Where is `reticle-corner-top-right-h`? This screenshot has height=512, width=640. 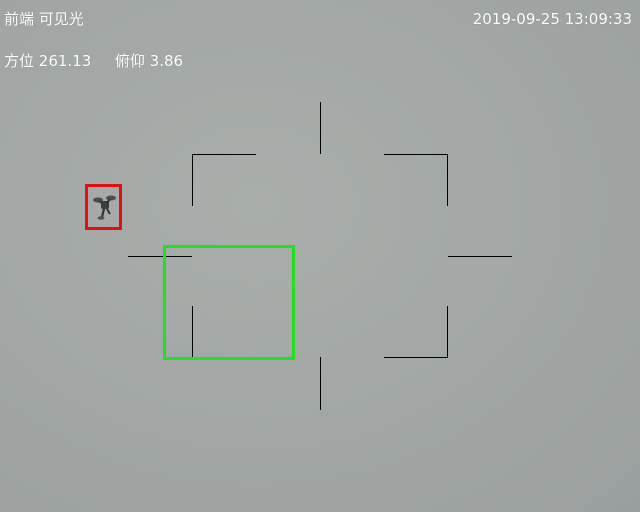 reticle-corner-top-right-h is located at coordinates (416, 154).